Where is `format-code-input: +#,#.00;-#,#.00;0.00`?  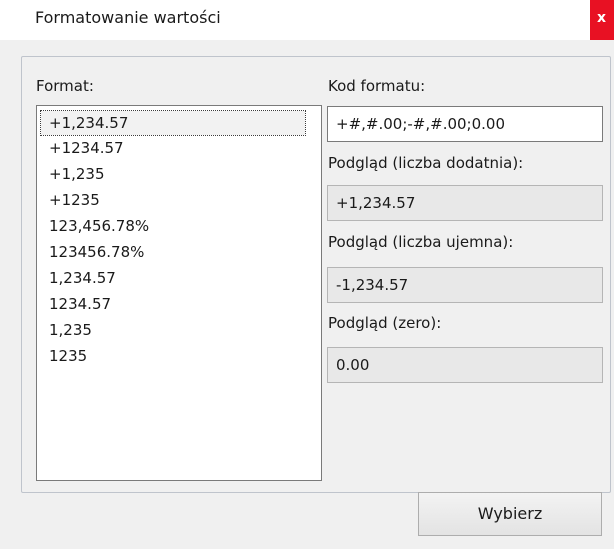
format-code-input: +#,#.00;-#,#.00;0.00 is located at coordinates (465, 124).